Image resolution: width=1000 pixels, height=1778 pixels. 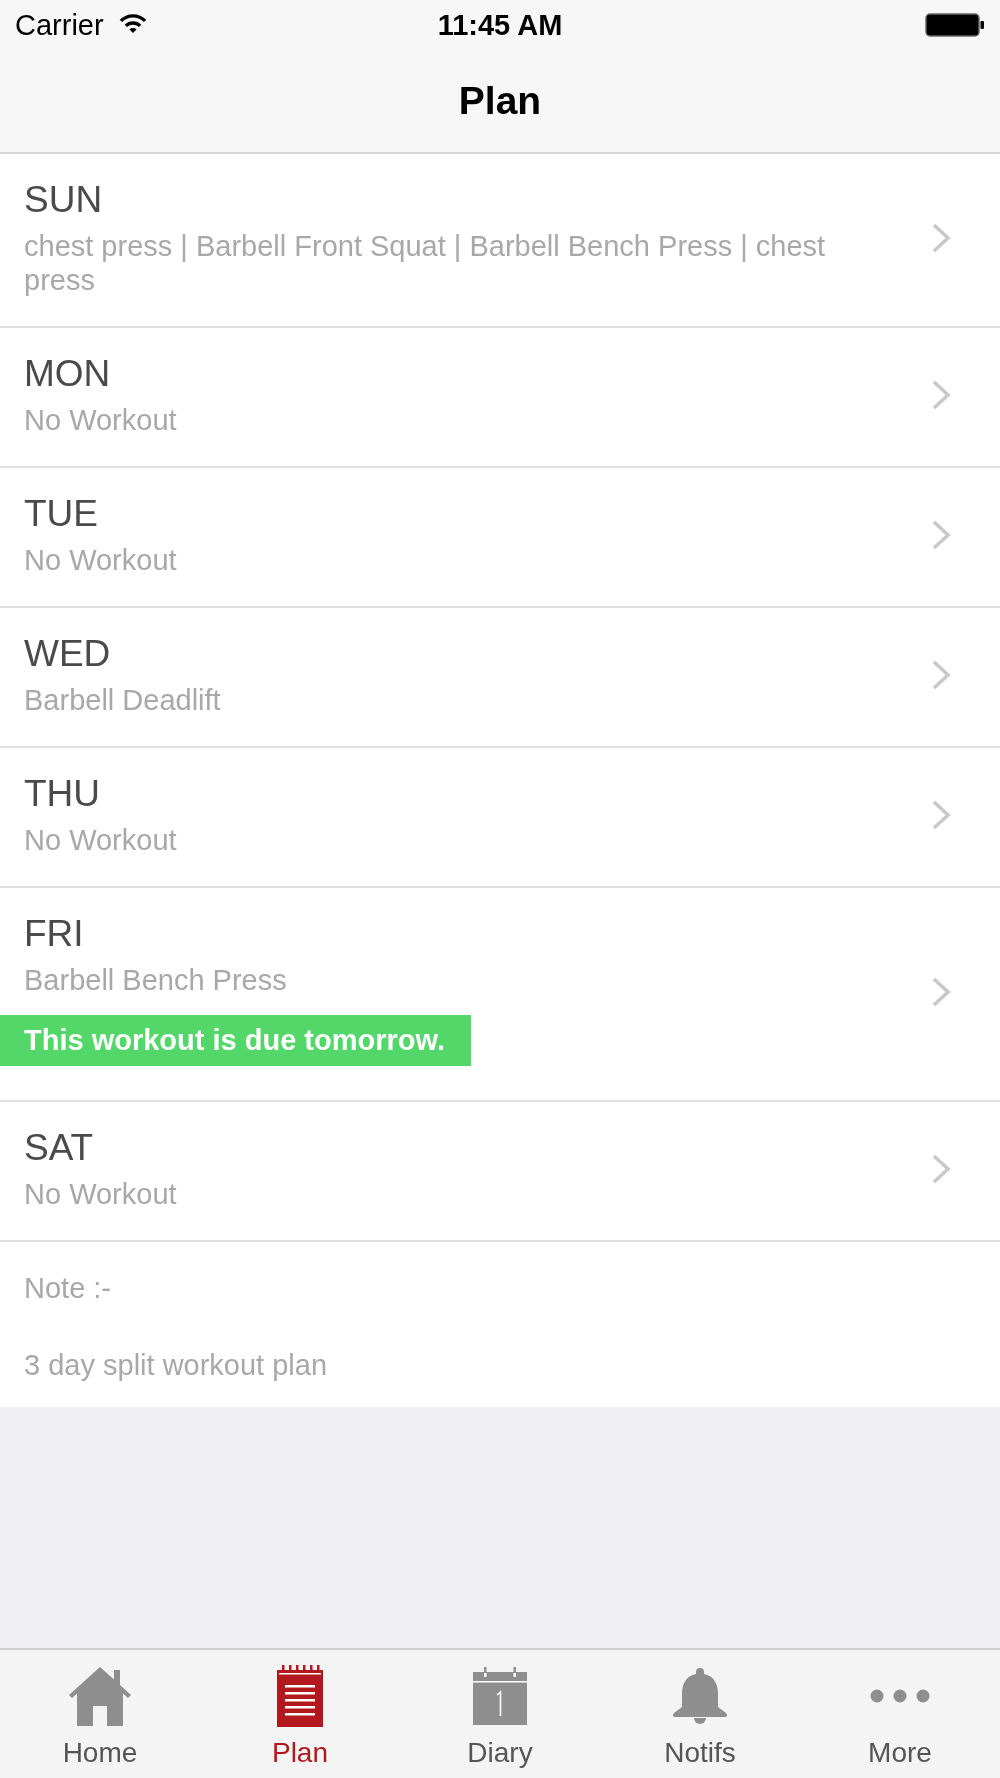 What do you see at coordinates (68, 1288) in the screenshot?
I see `note-label: Note :-` at bounding box center [68, 1288].